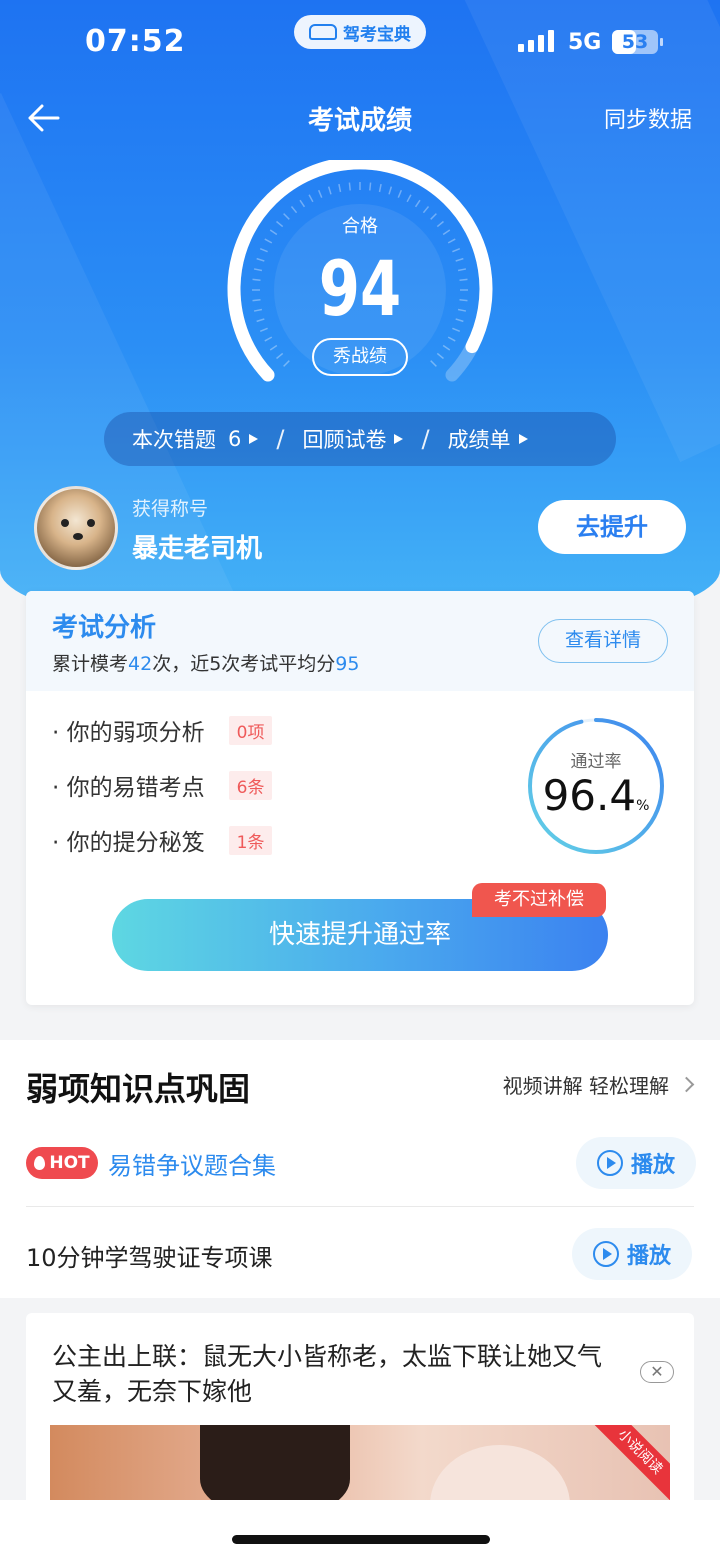 The width and height of the screenshot is (720, 1558). I want to click on share-score-button: 秀战绩, so click(360, 357).